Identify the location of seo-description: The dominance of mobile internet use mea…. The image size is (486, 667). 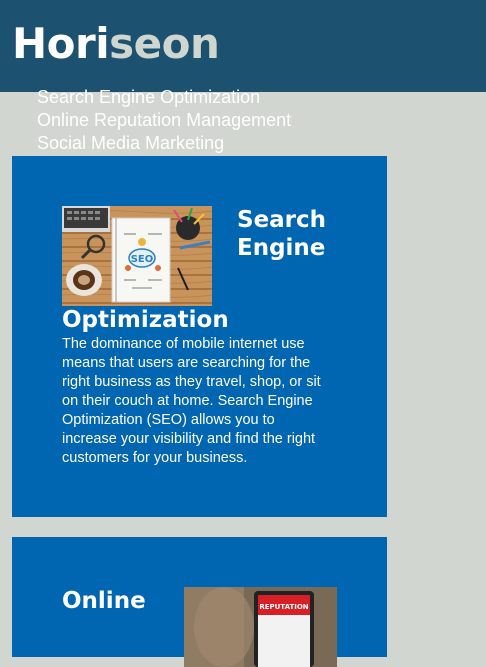
(191, 401).